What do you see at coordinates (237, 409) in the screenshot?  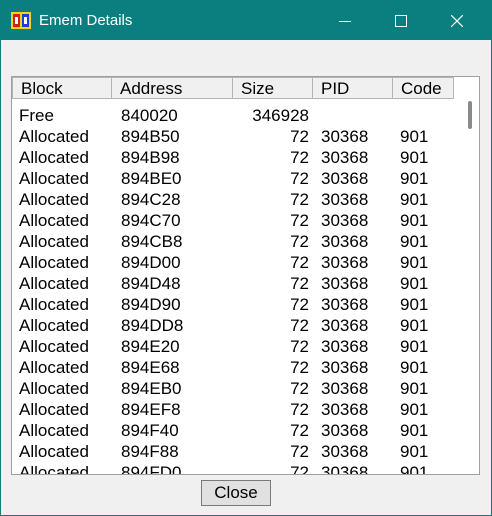 I see `list-row: Allocated 894EF8 72 30368 901` at bounding box center [237, 409].